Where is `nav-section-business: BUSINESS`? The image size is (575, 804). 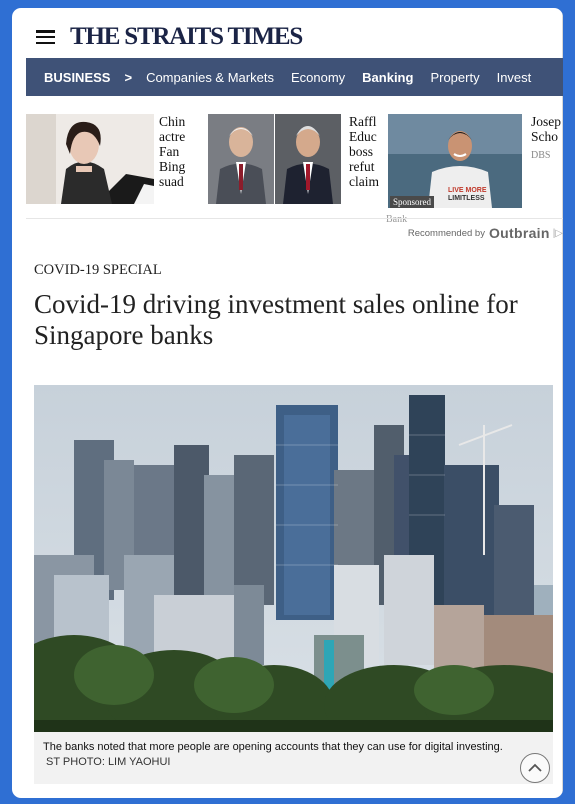
nav-section-business: BUSINESS is located at coordinates (77, 77).